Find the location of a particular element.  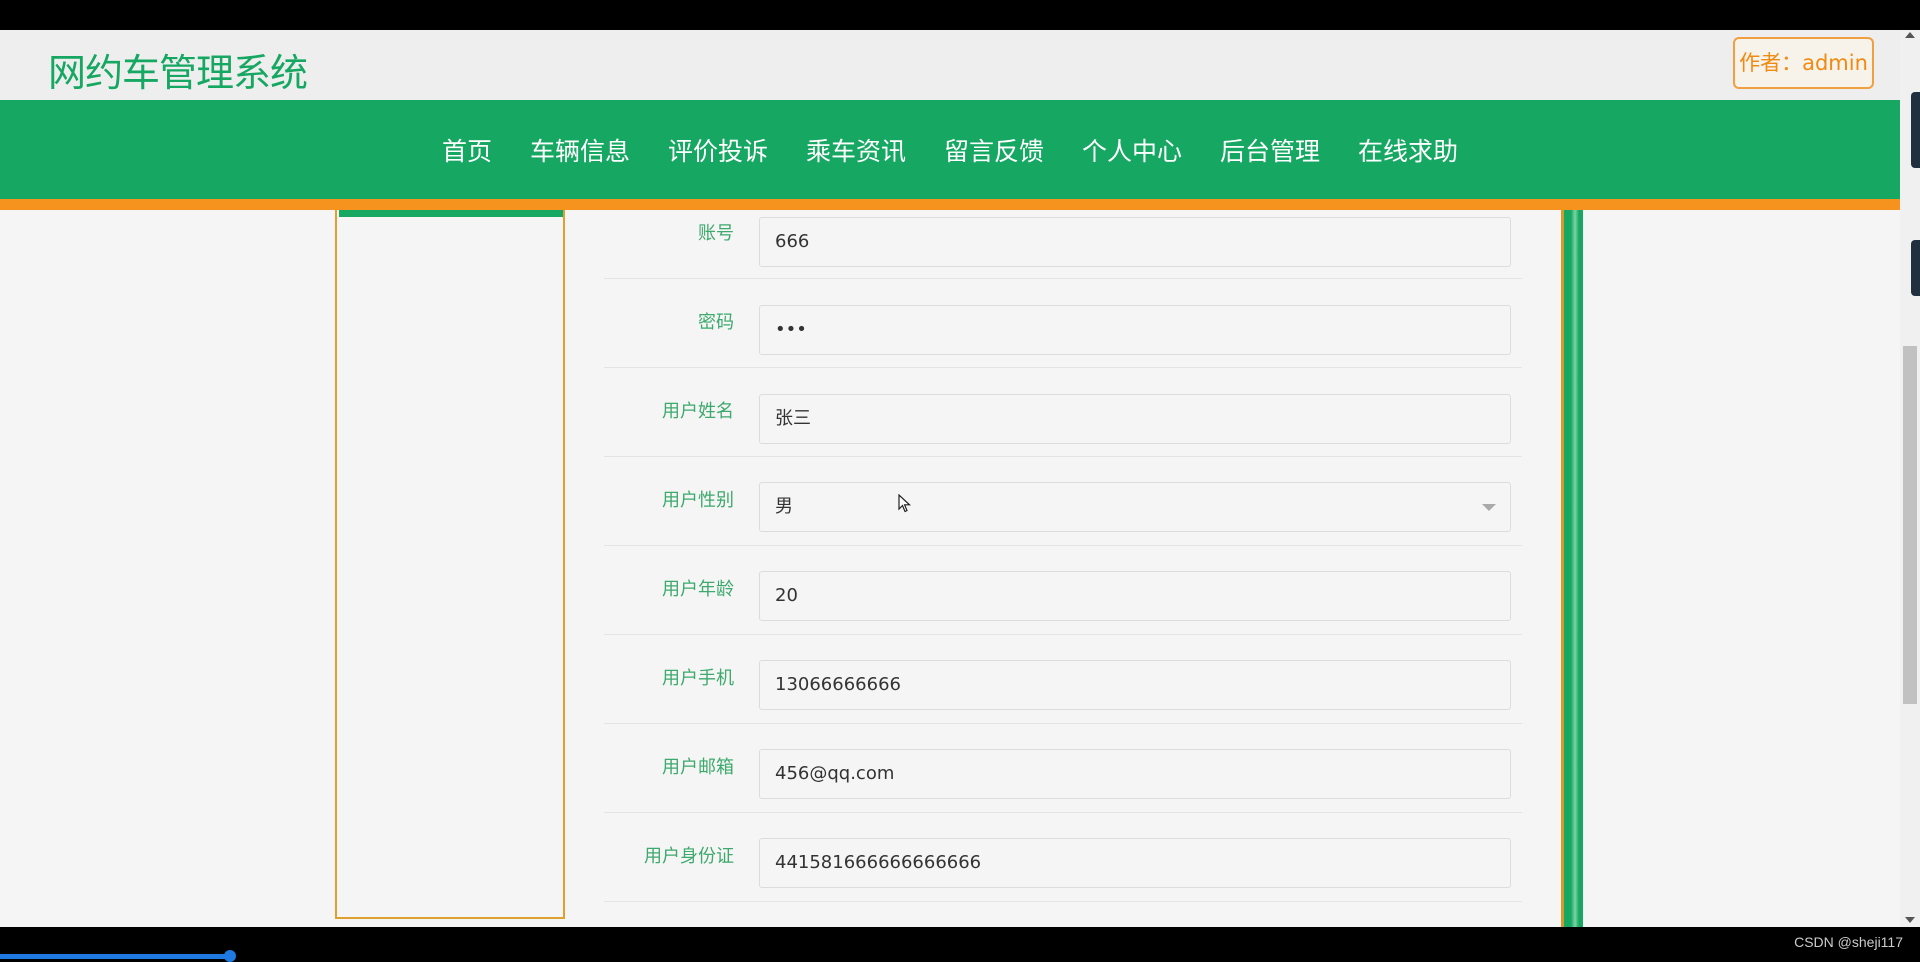

label-email: 用户邮箱 is located at coordinates (698, 767).